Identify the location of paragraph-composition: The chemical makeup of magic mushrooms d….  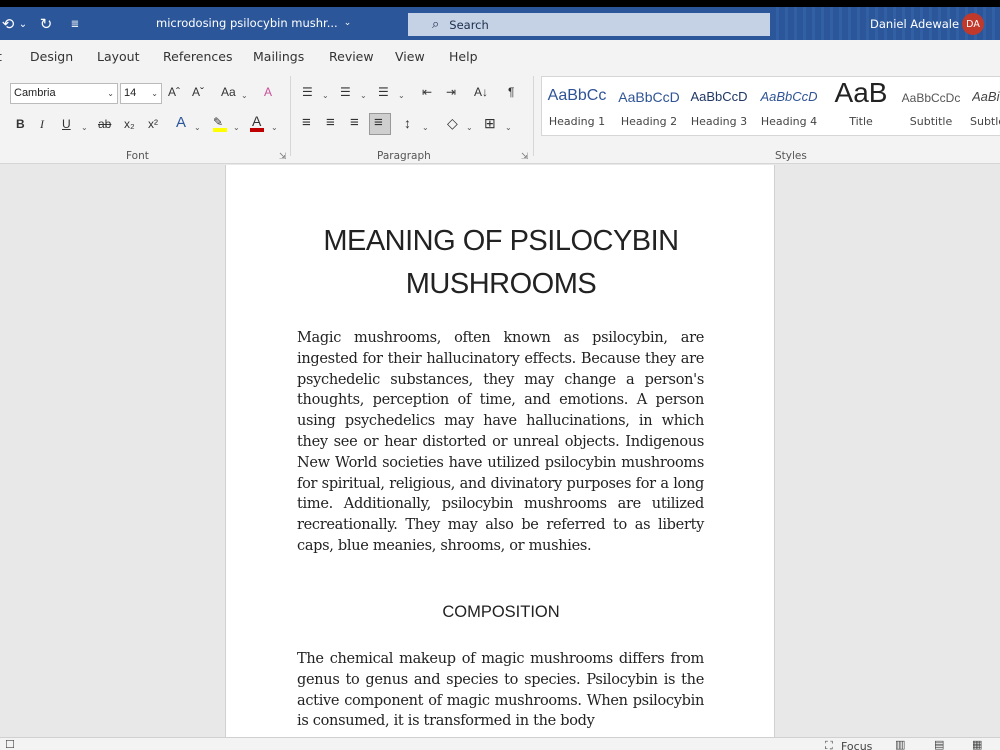
(500, 690).